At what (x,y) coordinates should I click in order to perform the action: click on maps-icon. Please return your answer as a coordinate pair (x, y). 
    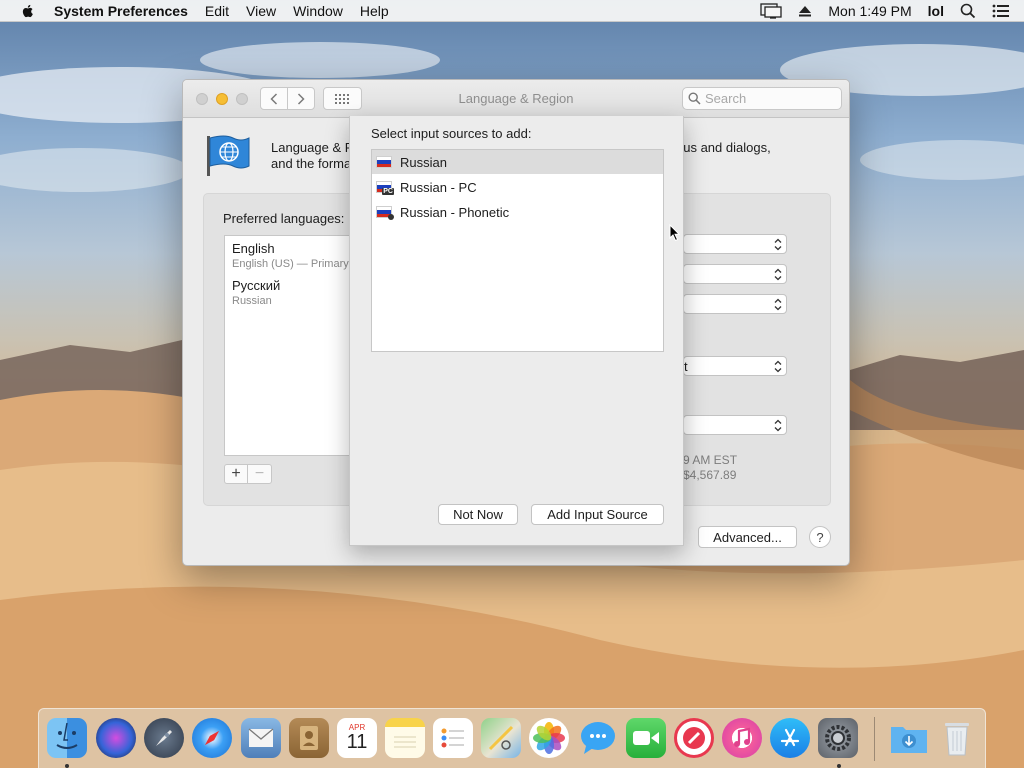
    Looking at the image, I should click on (501, 738).